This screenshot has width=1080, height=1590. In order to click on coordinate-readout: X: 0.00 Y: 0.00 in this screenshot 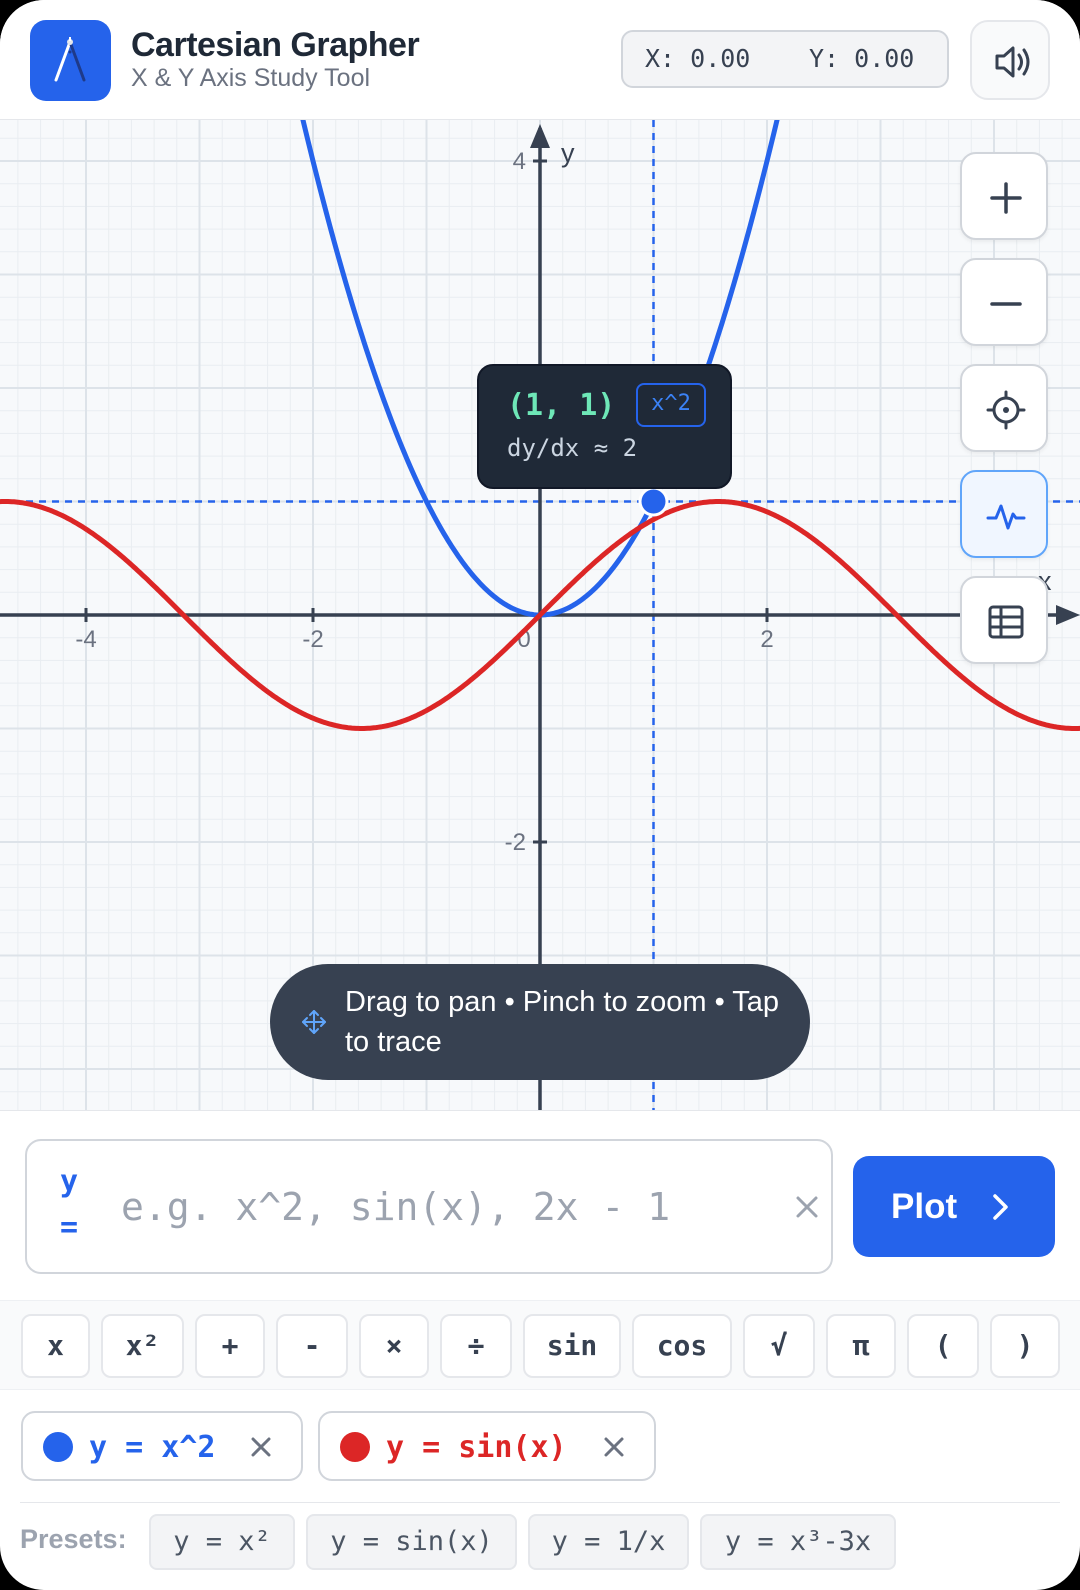, I will do `click(785, 59)`.